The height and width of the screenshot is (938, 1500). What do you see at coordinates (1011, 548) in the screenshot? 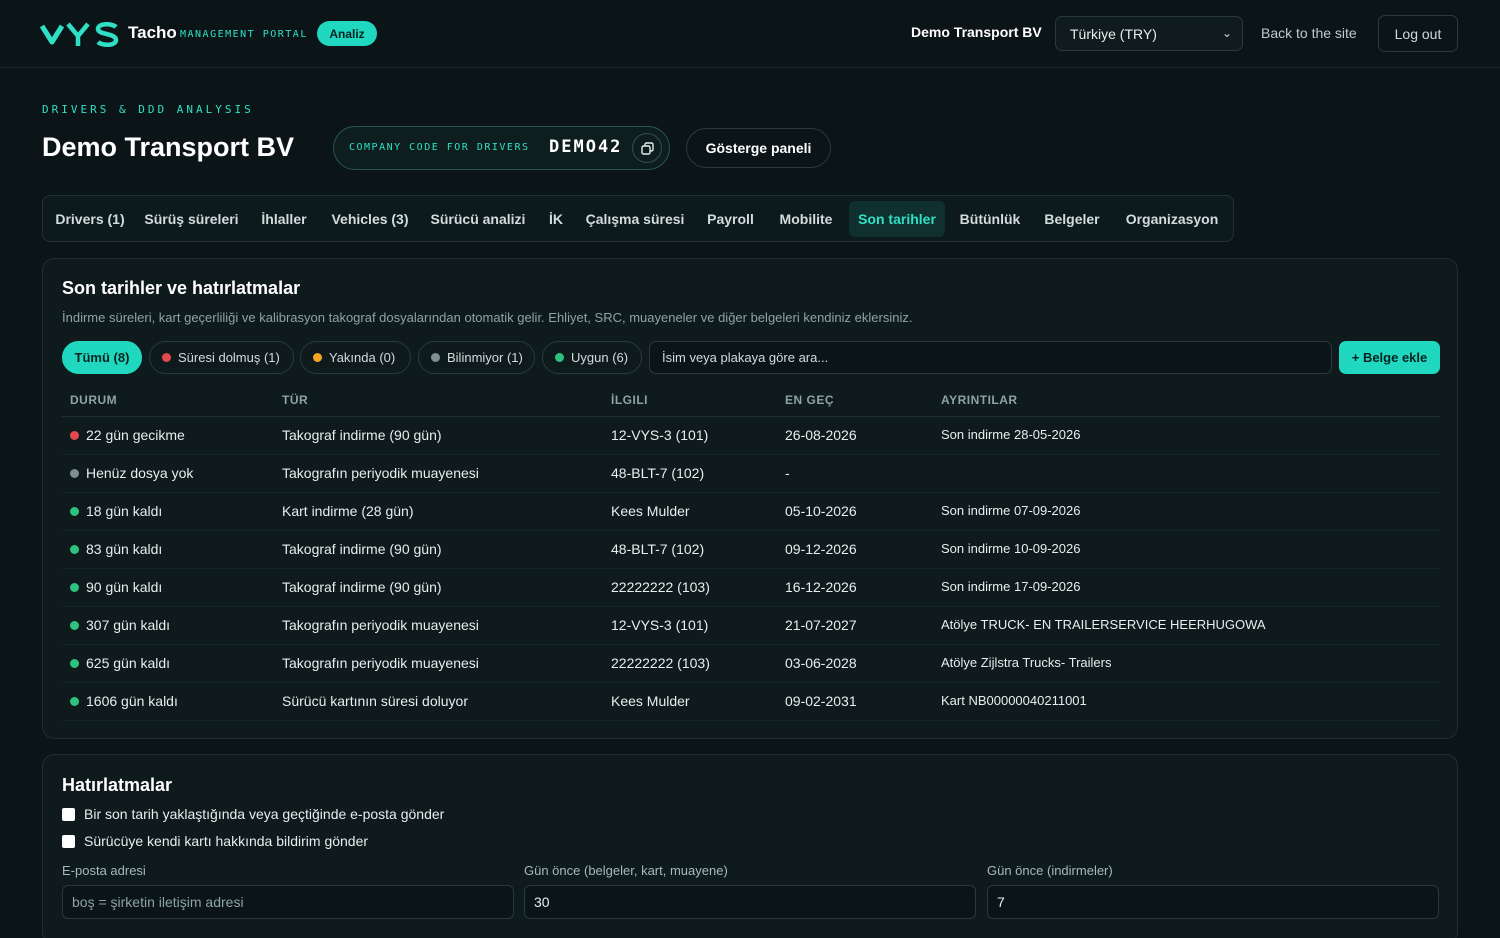
I see `row-details: Son indirme 10-09-2026` at bounding box center [1011, 548].